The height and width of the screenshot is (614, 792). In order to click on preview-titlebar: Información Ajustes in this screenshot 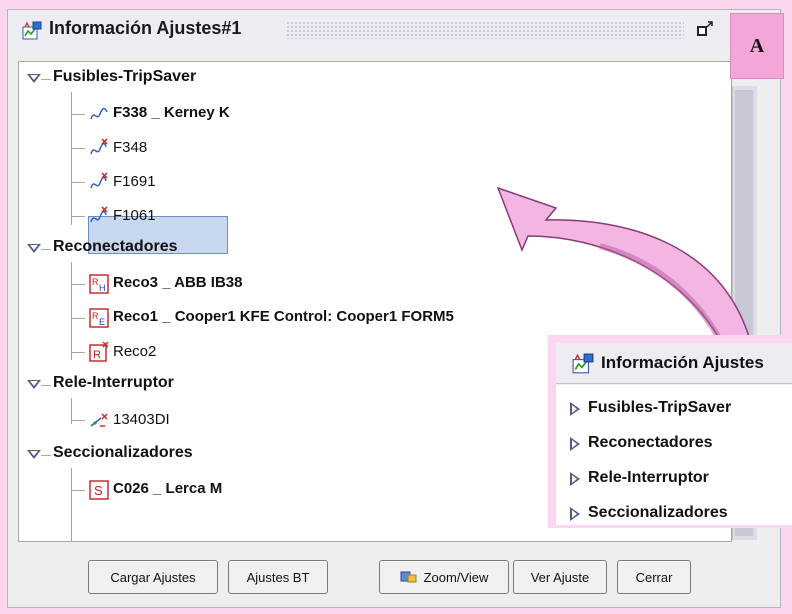, I will do `click(674, 363)`.